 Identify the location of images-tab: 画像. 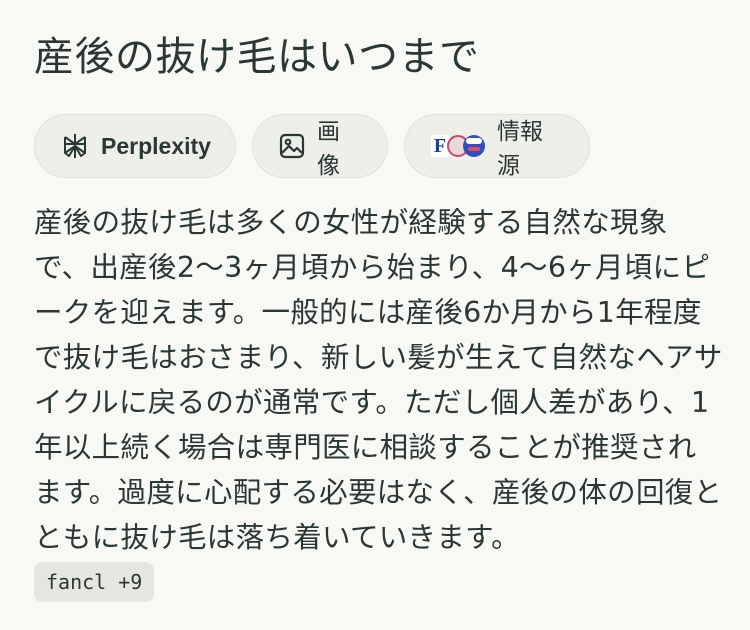
(320, 146).